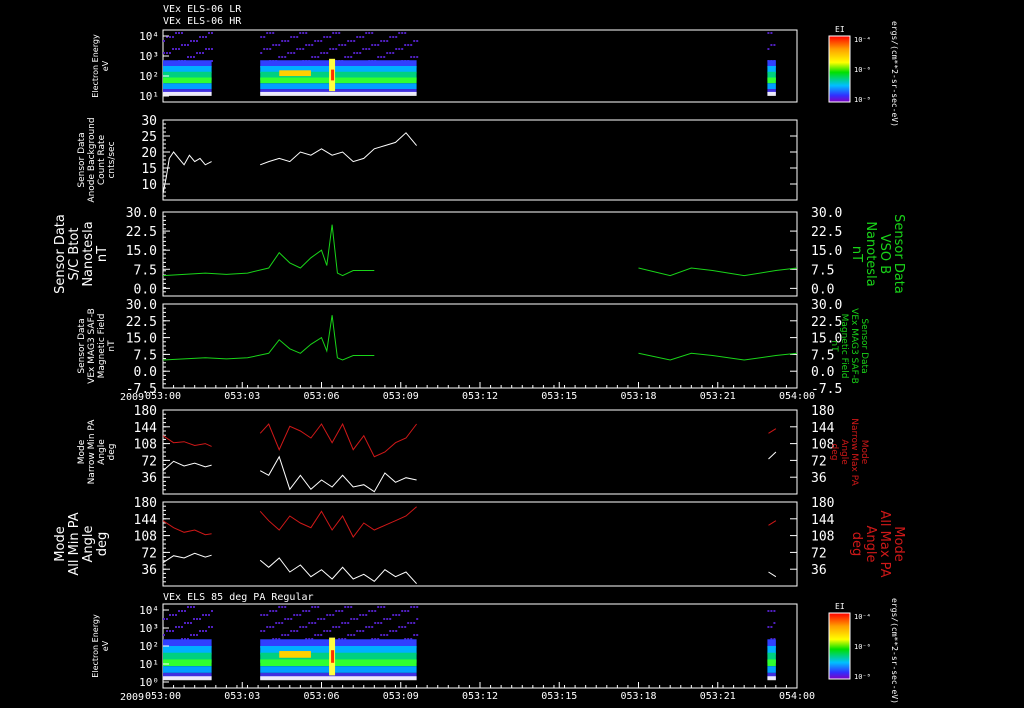 The height and width of the screenshot is (708, 1024). Describe the element at coordinates (826, 251) in the screenshot. I see `y-tick-label-right: 15.0` at that location.